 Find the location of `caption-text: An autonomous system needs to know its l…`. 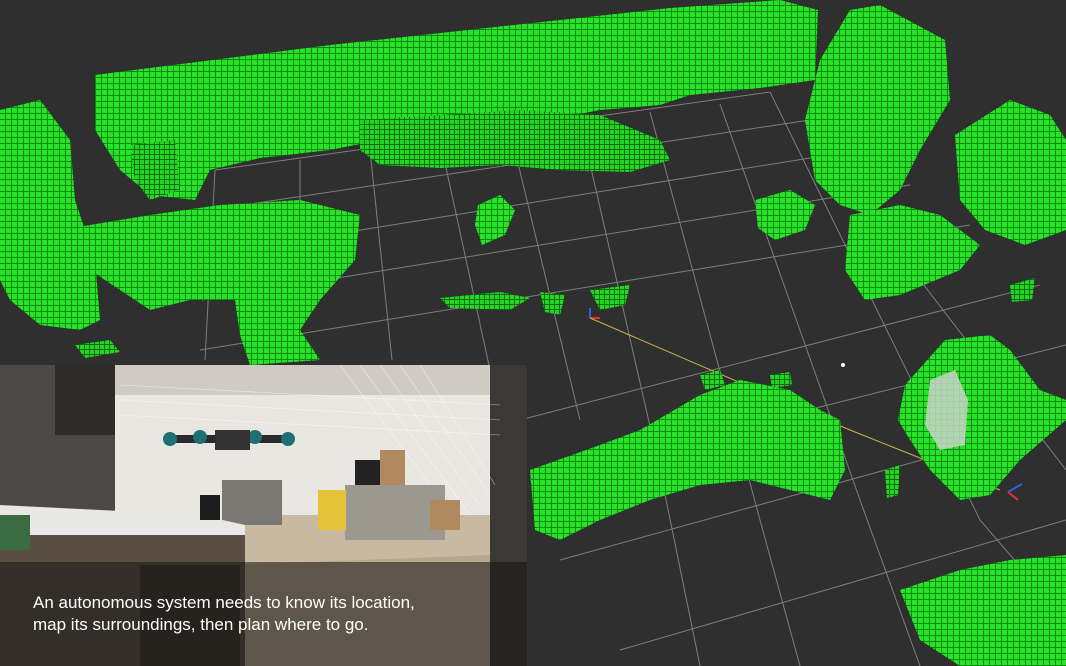

caption-text: An autonomous system needs to know its l… is located at coordinates (268, 614).